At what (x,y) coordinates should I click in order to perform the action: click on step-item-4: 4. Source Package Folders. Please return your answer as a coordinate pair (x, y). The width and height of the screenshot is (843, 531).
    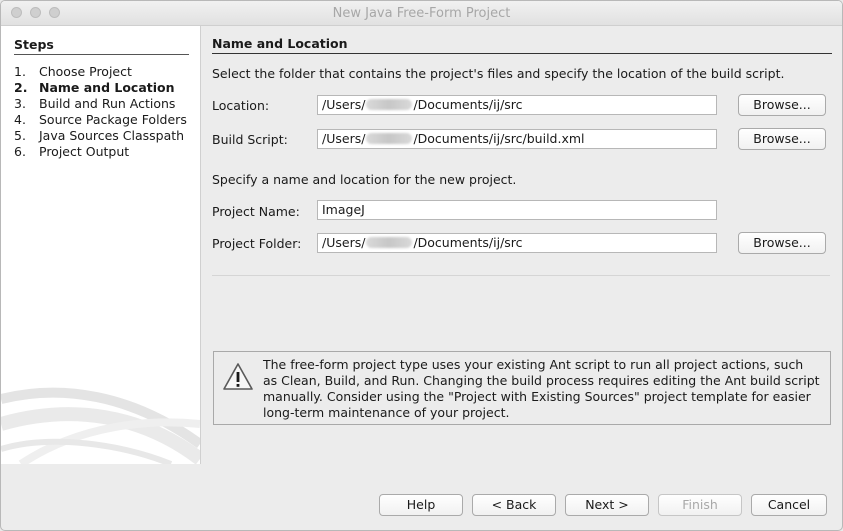
    Looking at the image, I should click on (100, 119).